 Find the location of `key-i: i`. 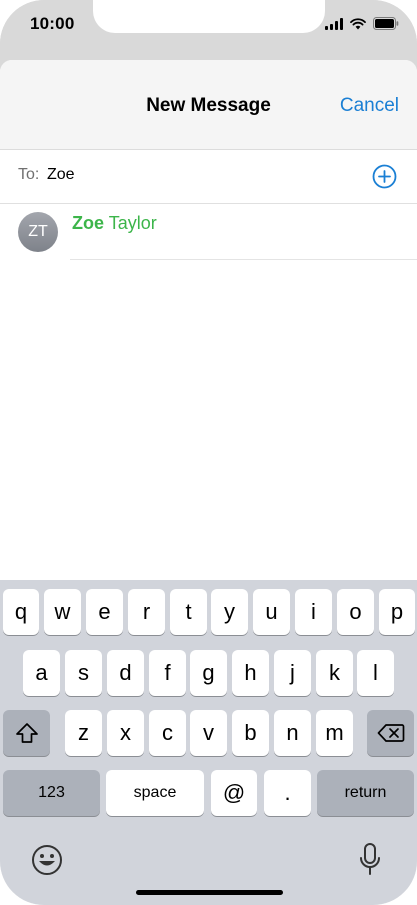

key-i: i is located at coordinates (313, 612).